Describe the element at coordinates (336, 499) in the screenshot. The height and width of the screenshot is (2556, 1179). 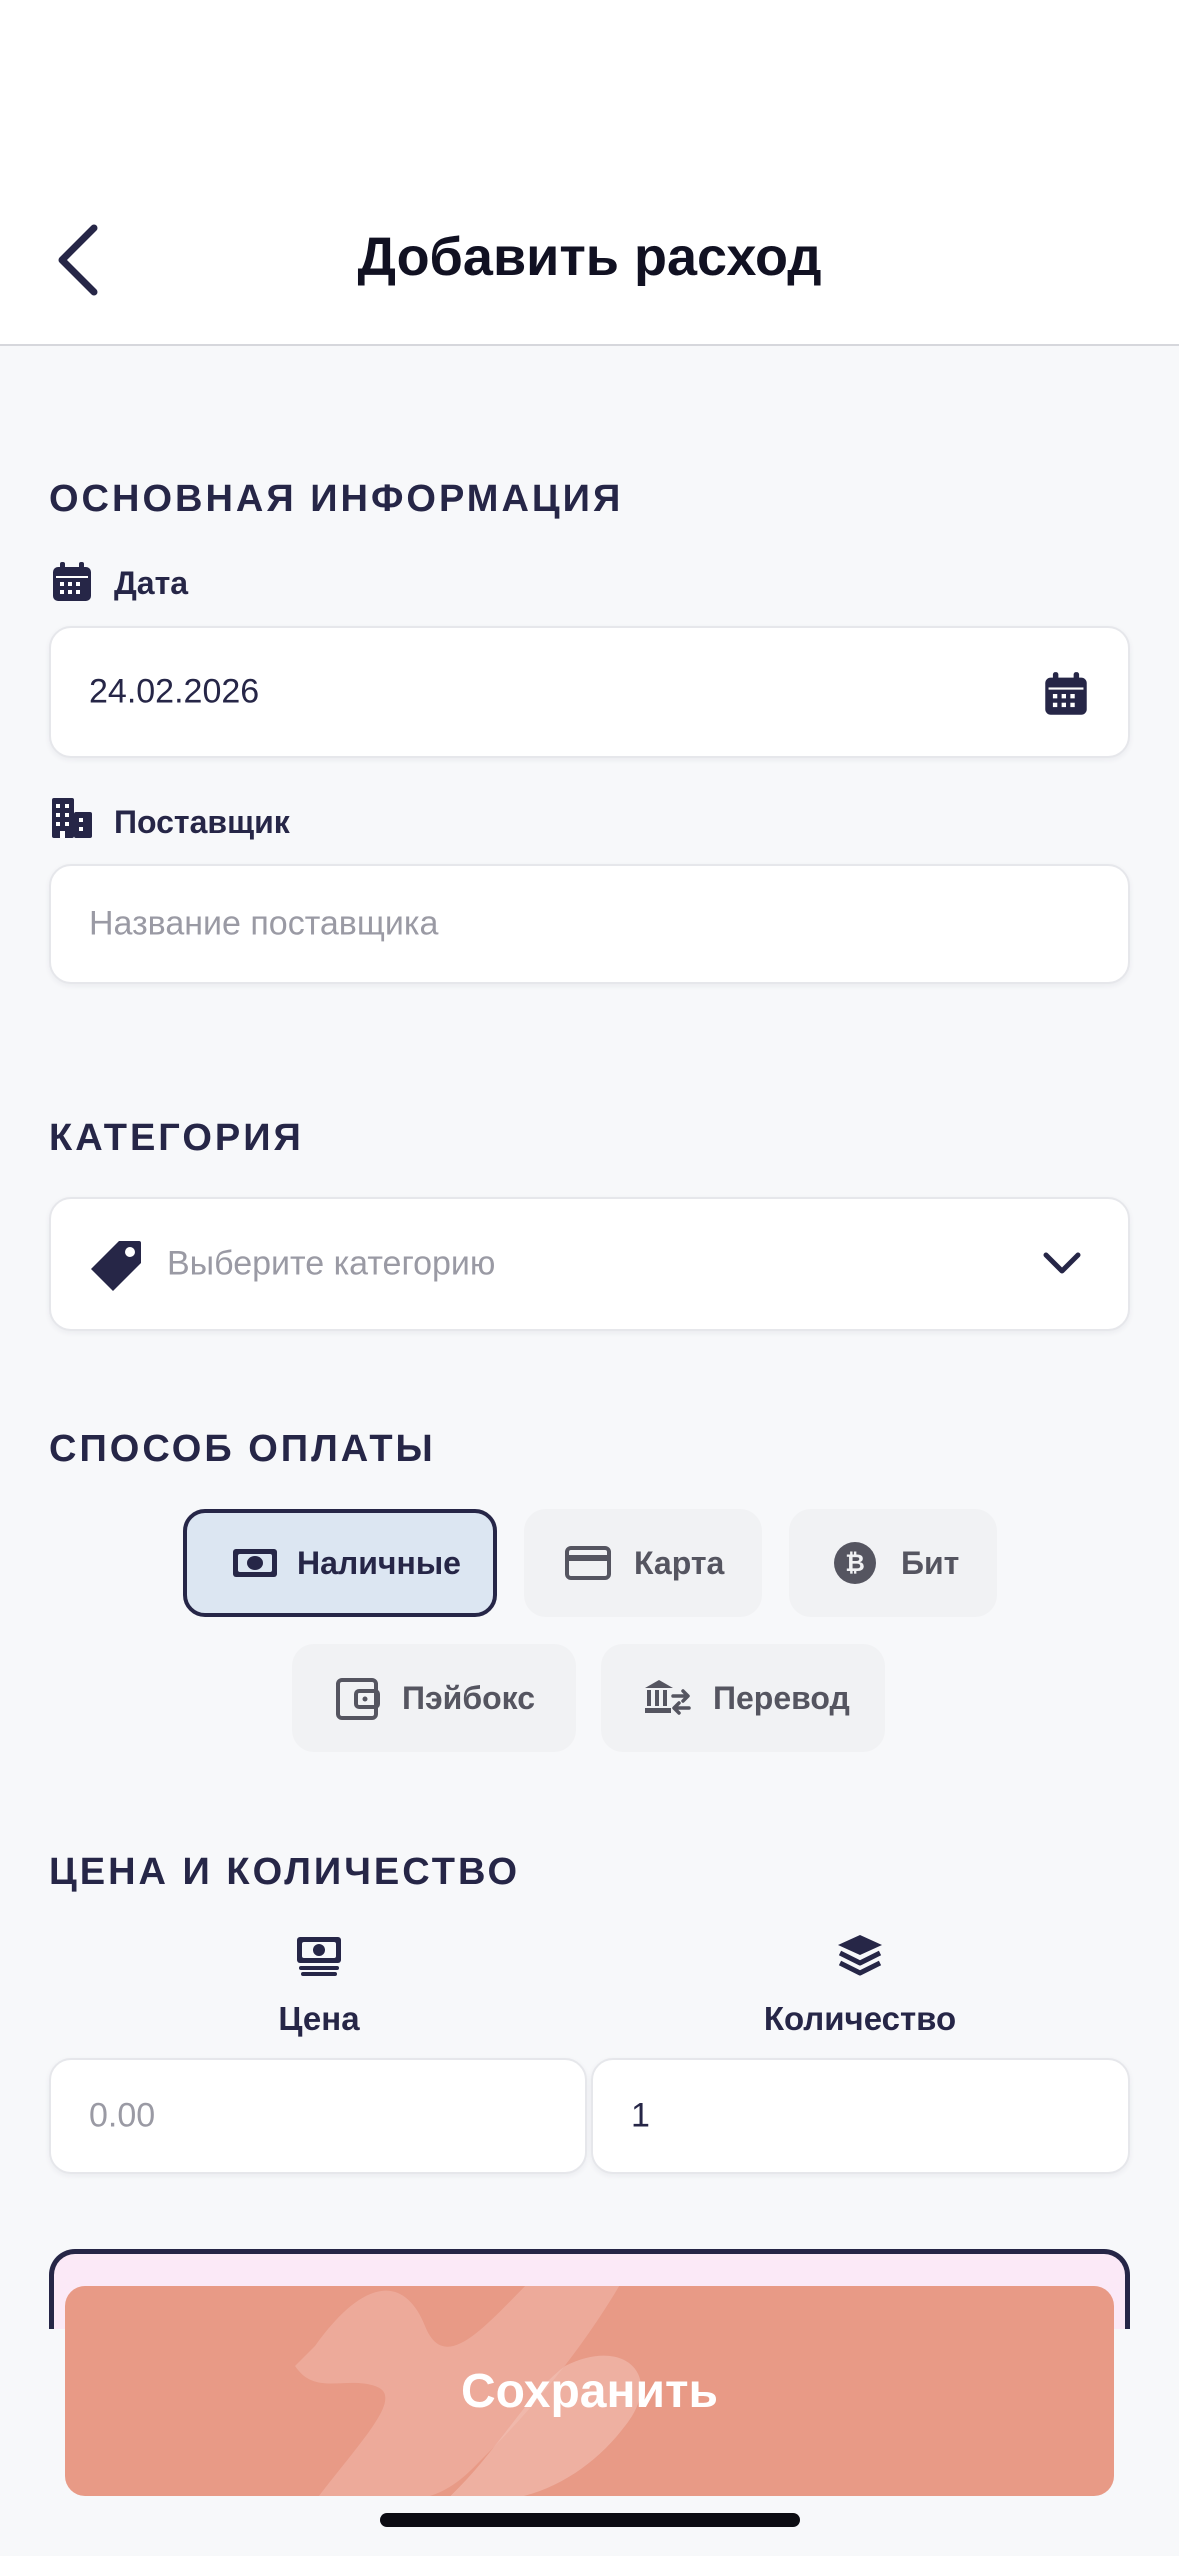
I see `section-title-basic-info: ОСНОВНАЯ ИНФОРМАЦИЯ` at that location.